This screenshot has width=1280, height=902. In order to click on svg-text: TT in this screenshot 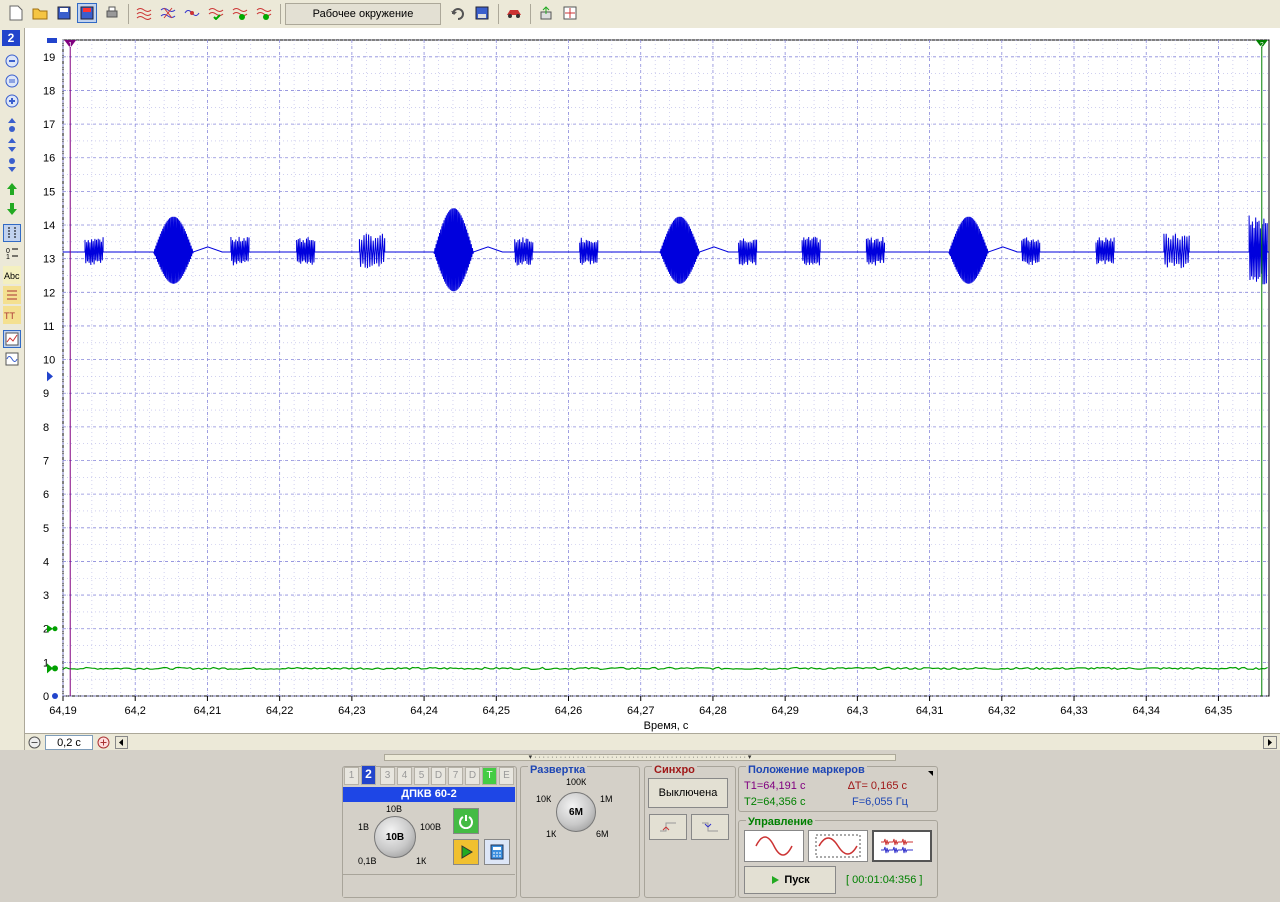, I will do `click(9, 316)`.